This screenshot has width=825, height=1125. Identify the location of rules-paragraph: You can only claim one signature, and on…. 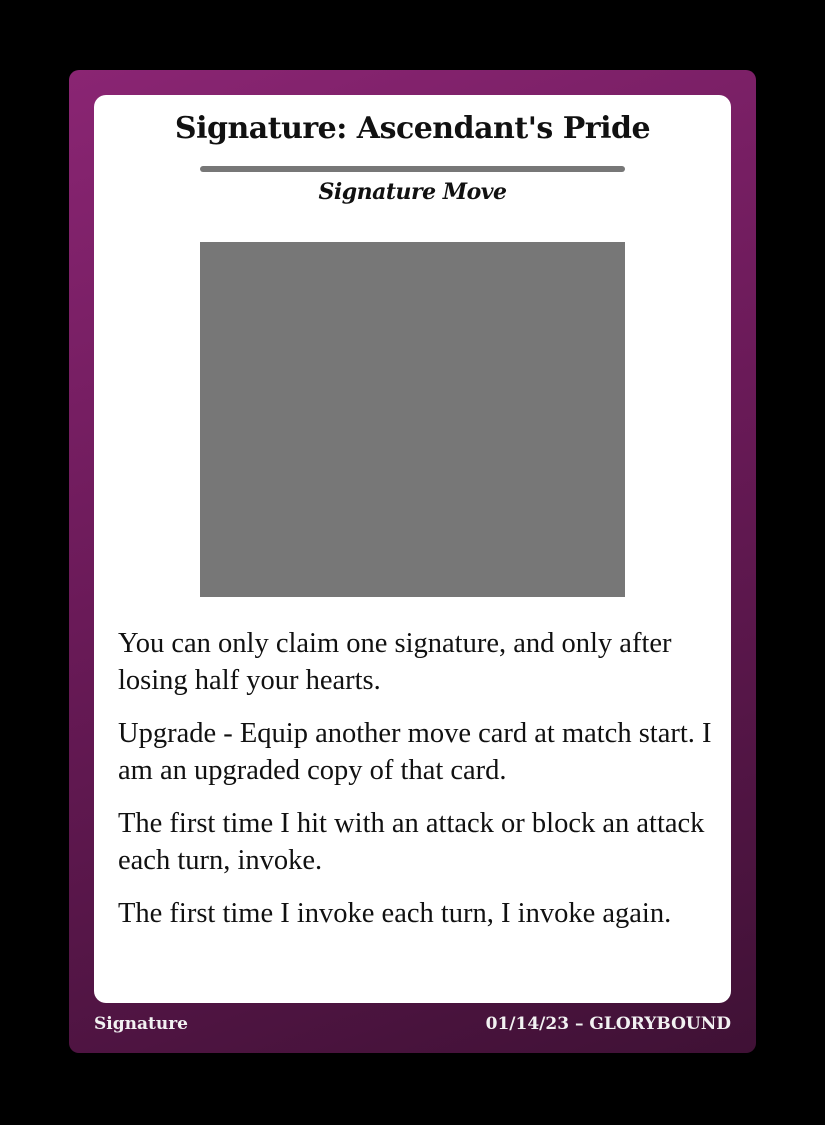
(395, 662).